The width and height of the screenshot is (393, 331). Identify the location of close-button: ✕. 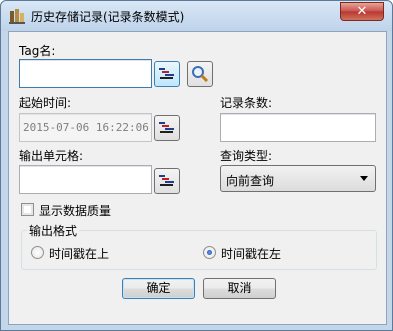
(362, 11).